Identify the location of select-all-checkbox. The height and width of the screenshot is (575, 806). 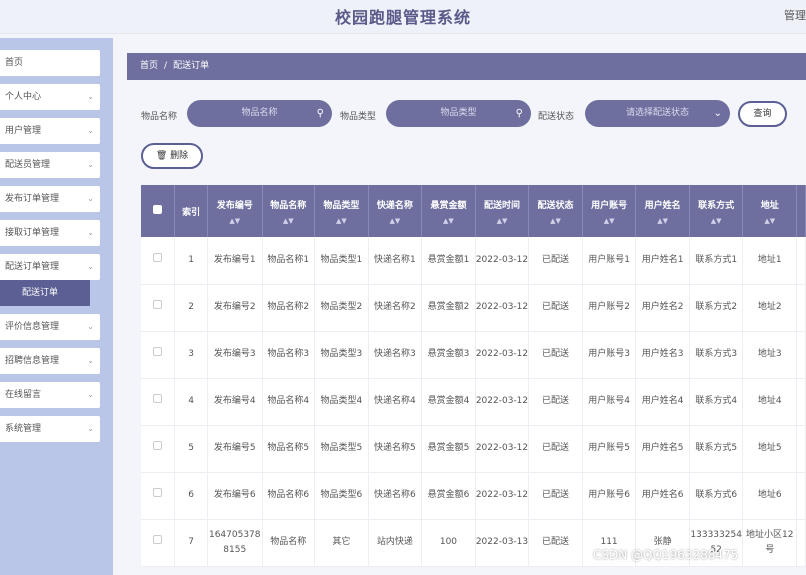
(158, 209).